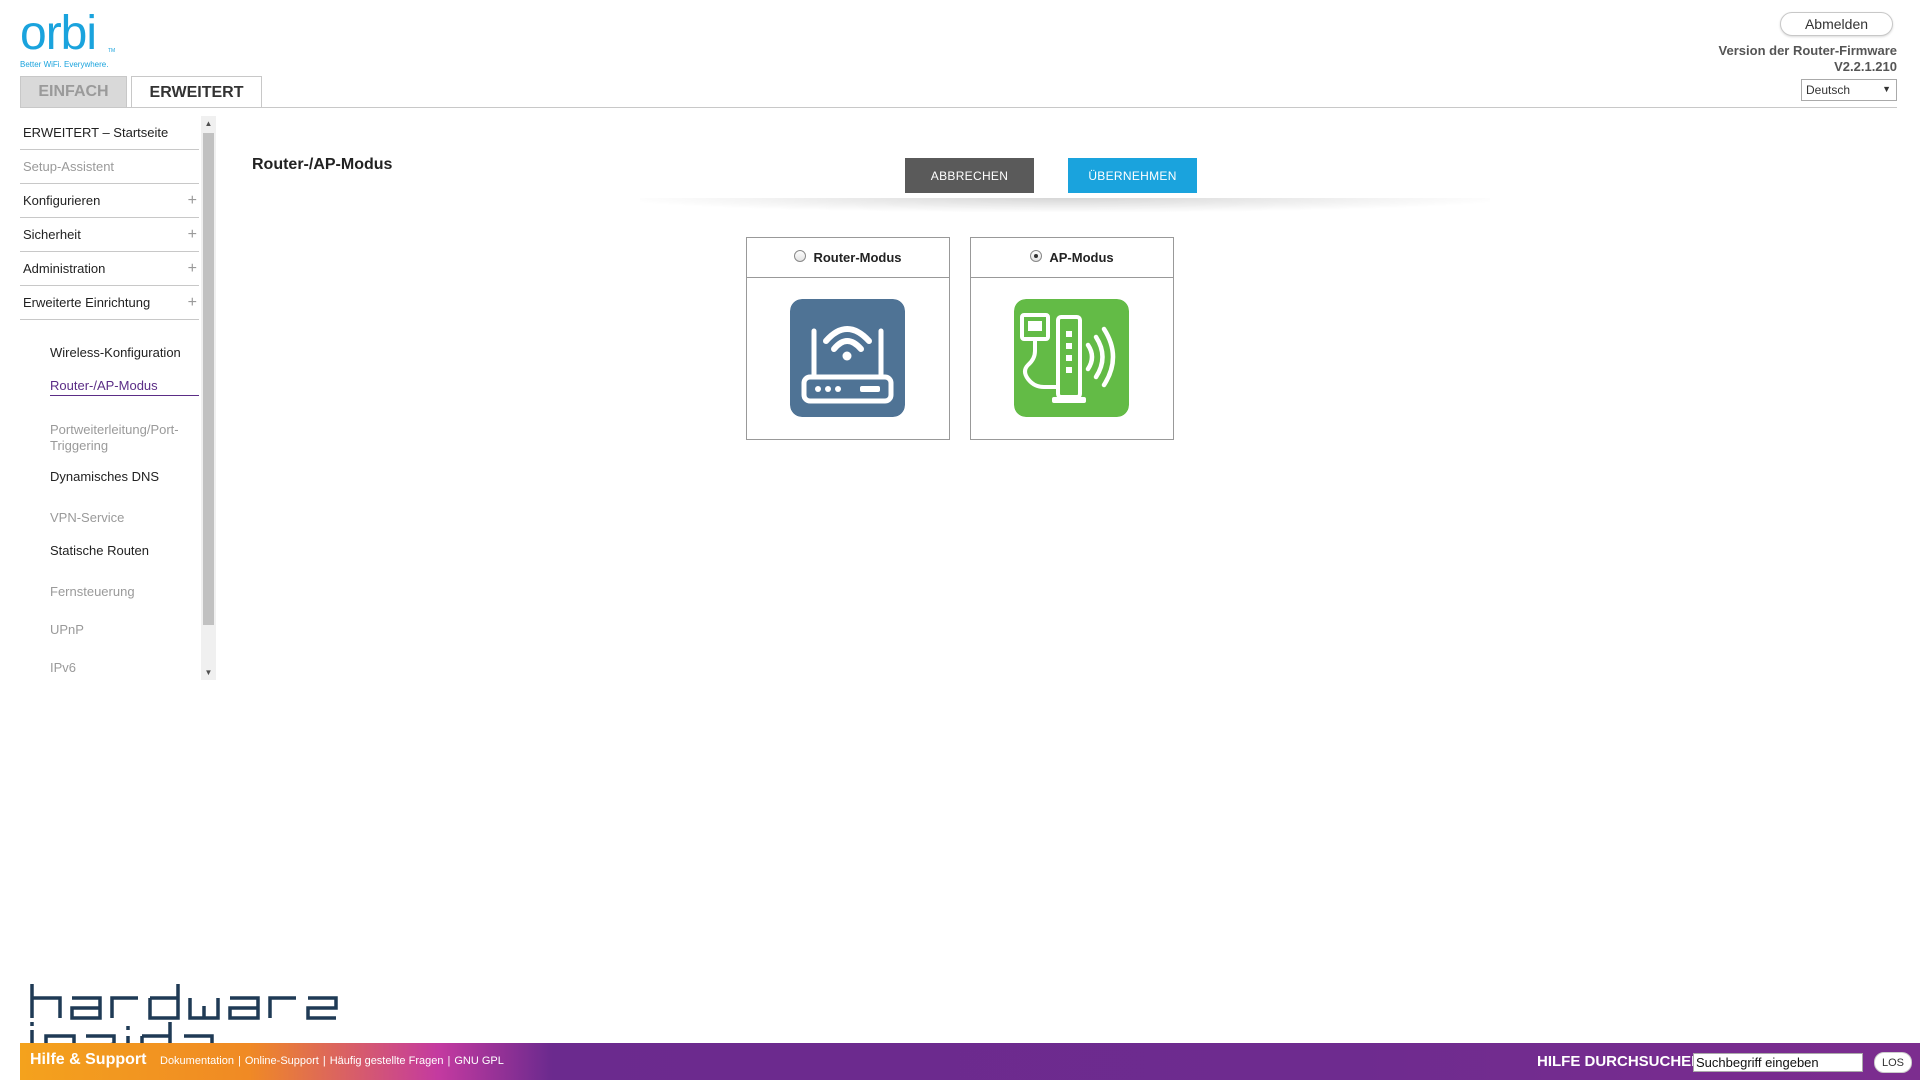  I want to click on logo-trademark: TM, so click(112, 51).